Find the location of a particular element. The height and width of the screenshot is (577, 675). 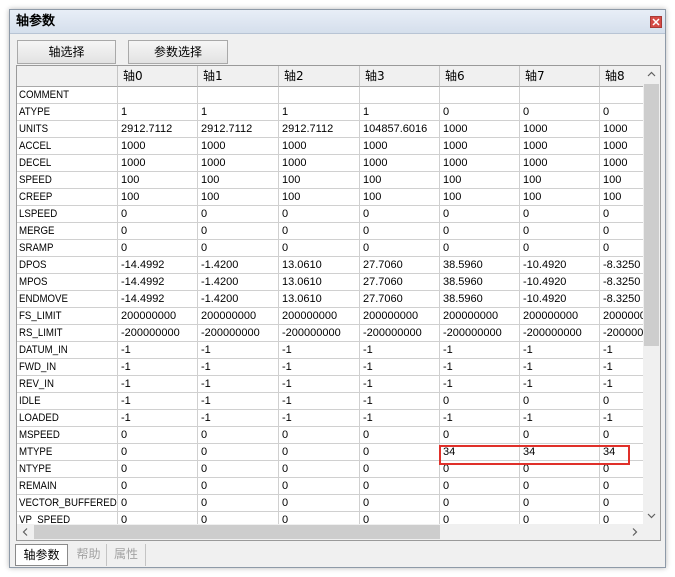

table-cell: 2912.7112 is located at coordinates (238, 129).